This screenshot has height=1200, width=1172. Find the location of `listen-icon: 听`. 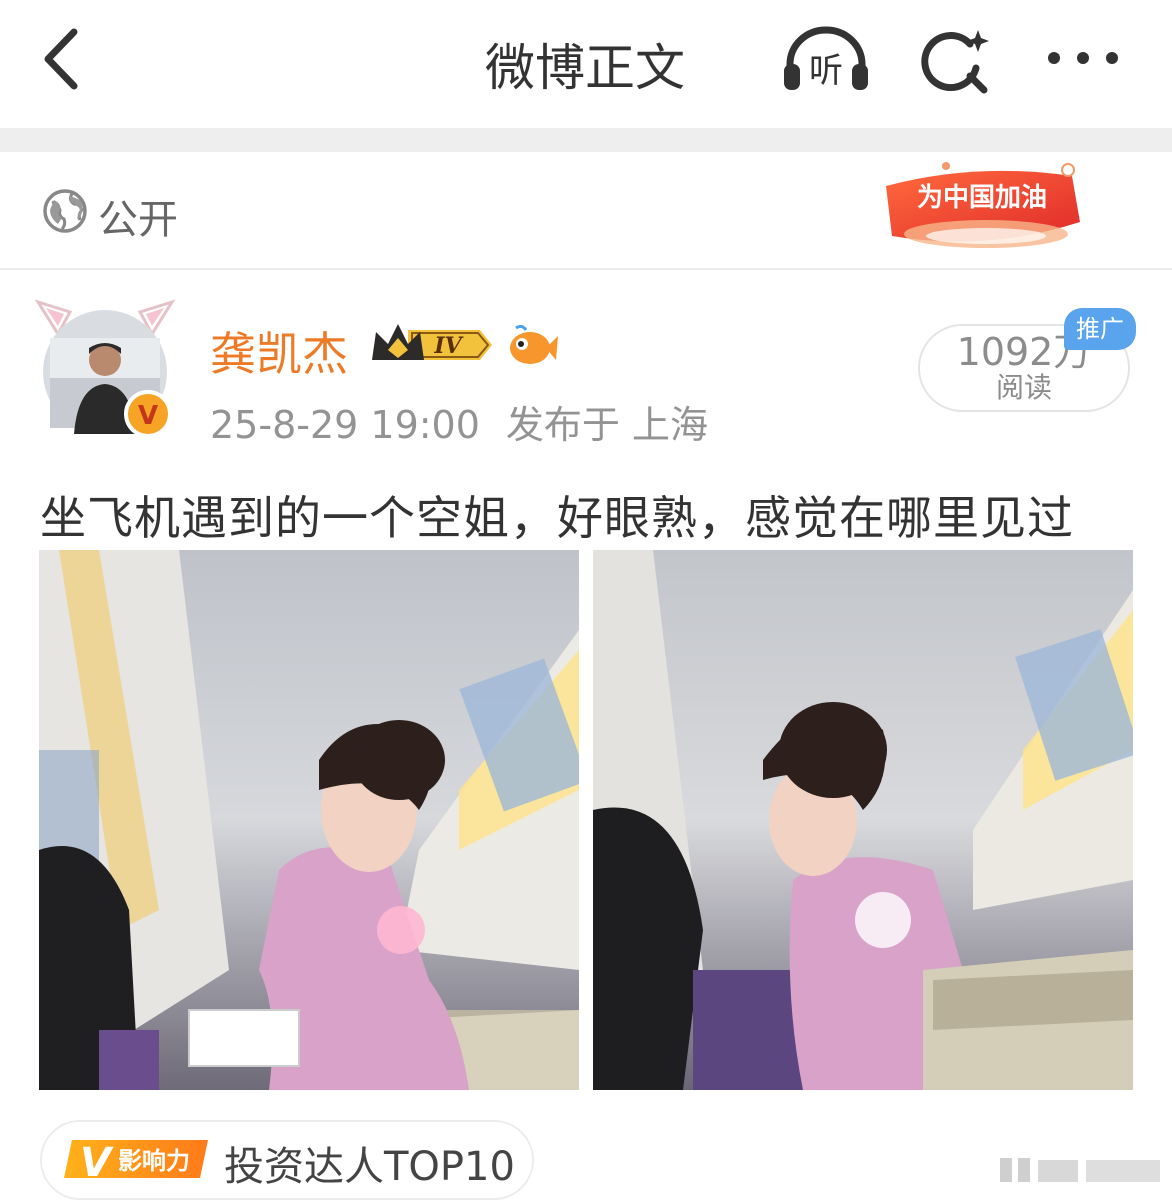

listen-icon: 听 is located at coordinates (826, 58).